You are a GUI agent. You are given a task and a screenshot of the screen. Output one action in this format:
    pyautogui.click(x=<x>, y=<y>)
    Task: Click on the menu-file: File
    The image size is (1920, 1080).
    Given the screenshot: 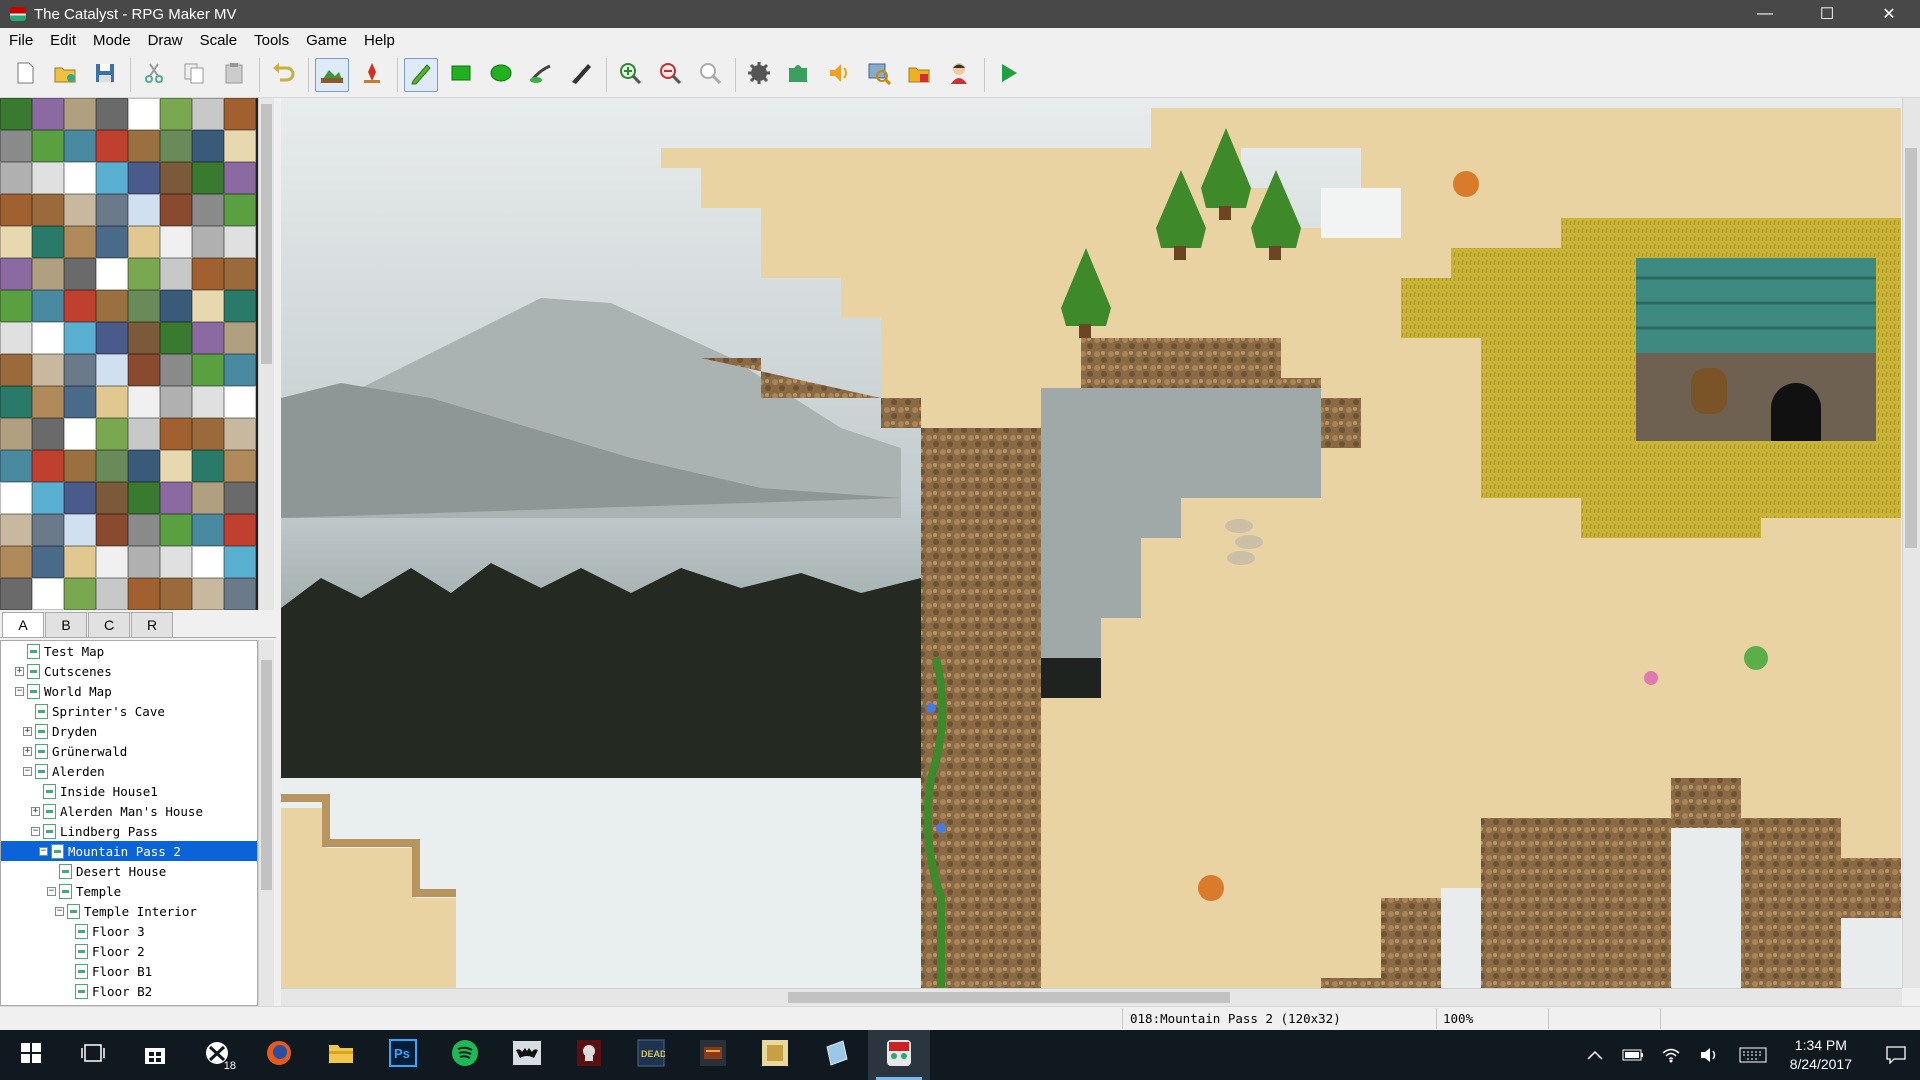 What is the action you would take?
    pyautogui.click(x=20, y=40)
    